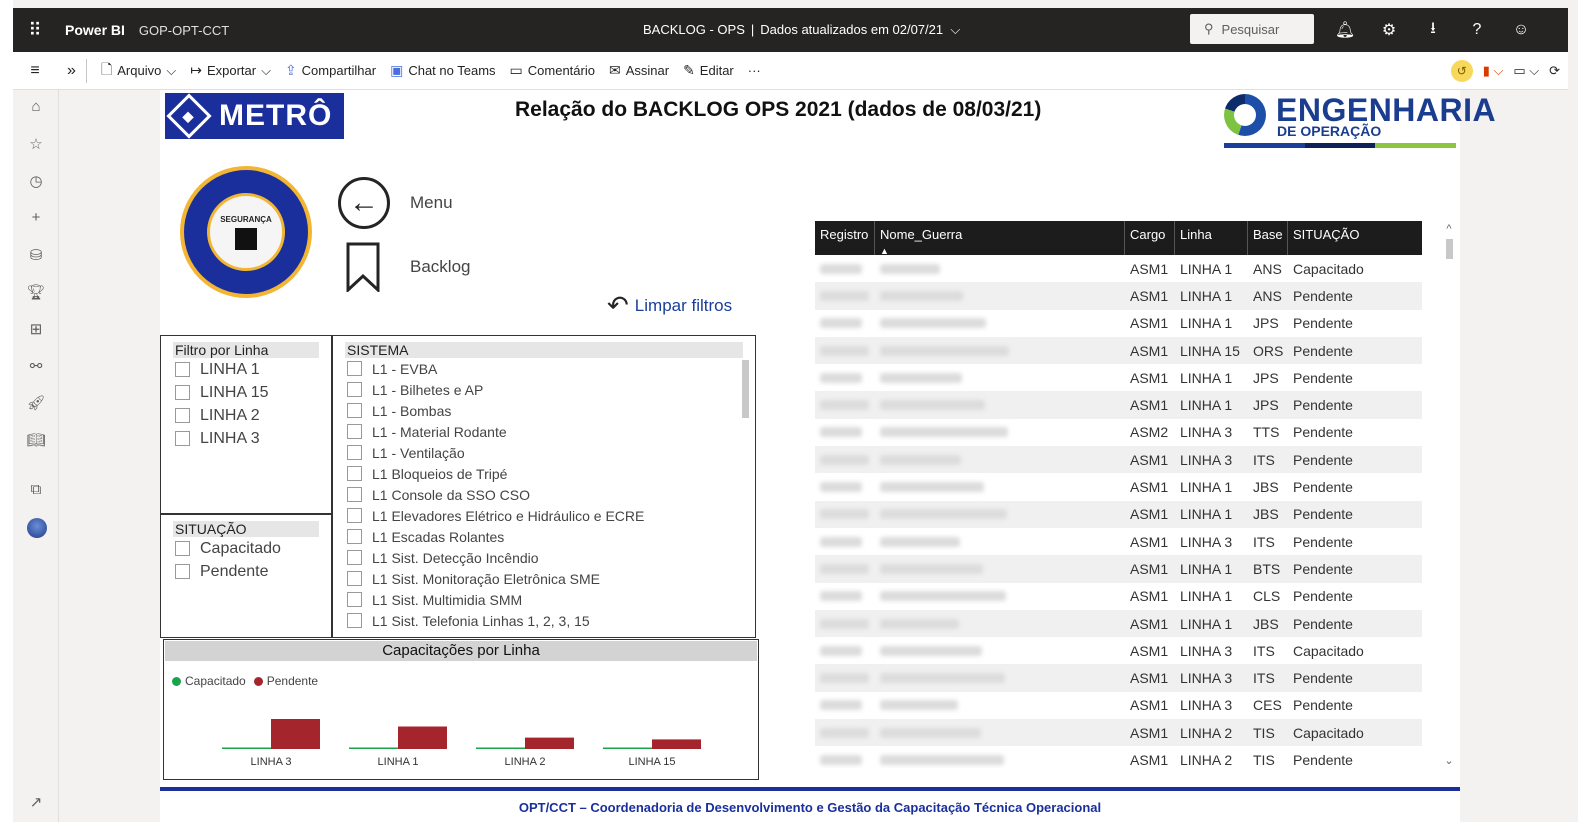 This screenshot has height=822, width=1578. I want to click on search-box: ⚲ Pesquisar, so click(1252, 29).